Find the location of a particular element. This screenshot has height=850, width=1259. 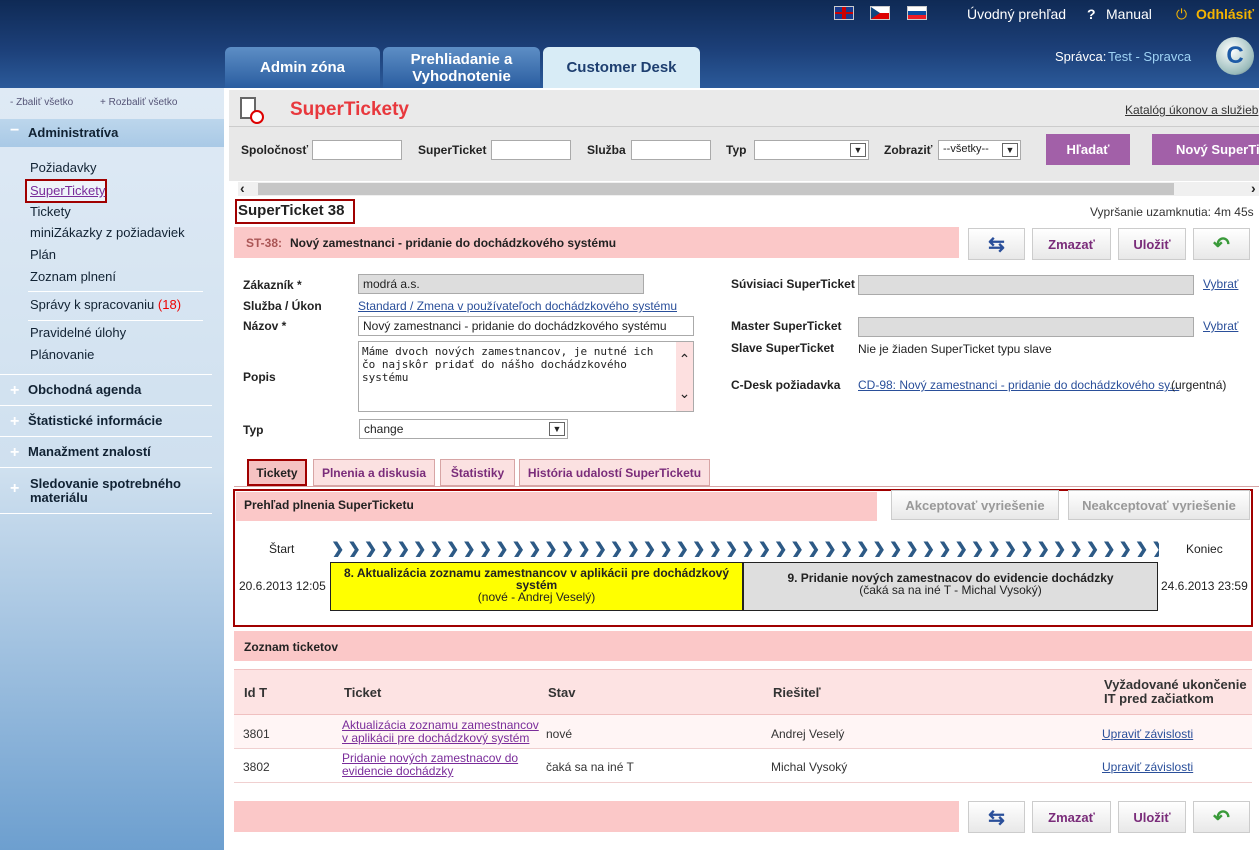

col-ticket: Ticket is located at coordinates (363, 692).